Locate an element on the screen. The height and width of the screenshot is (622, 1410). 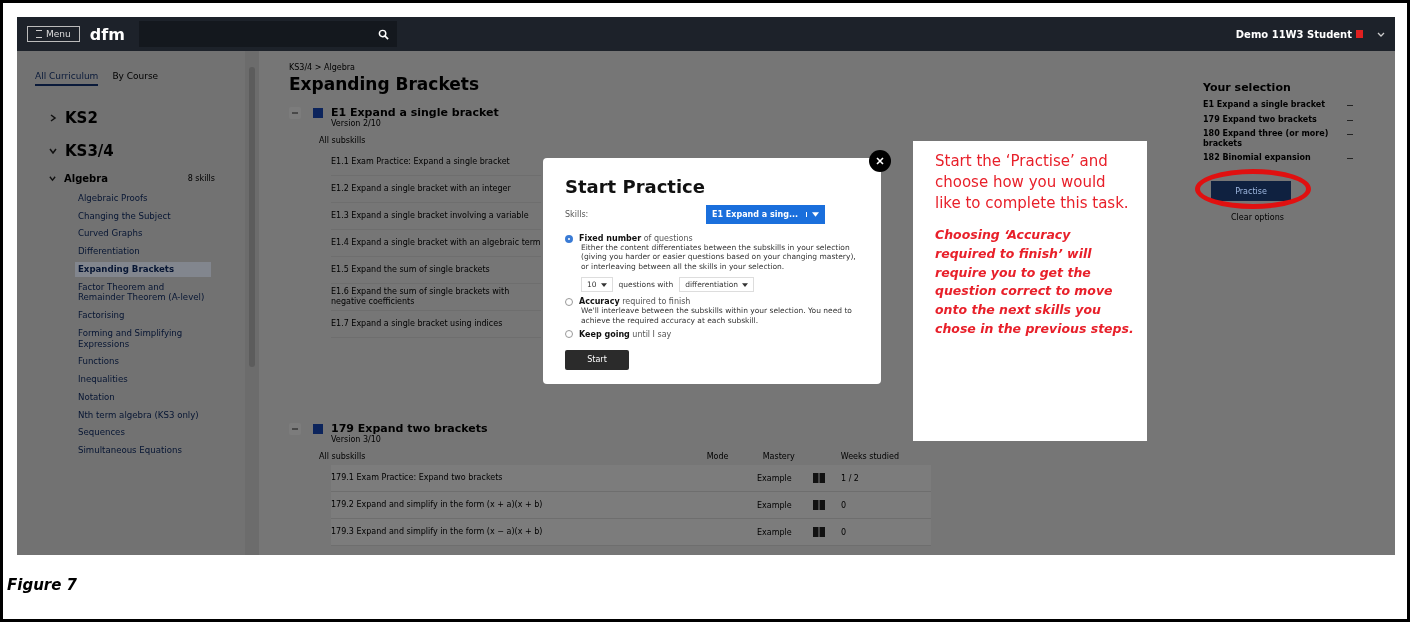
skill-version: Version 2/10 is located at coordinates (356, 123).